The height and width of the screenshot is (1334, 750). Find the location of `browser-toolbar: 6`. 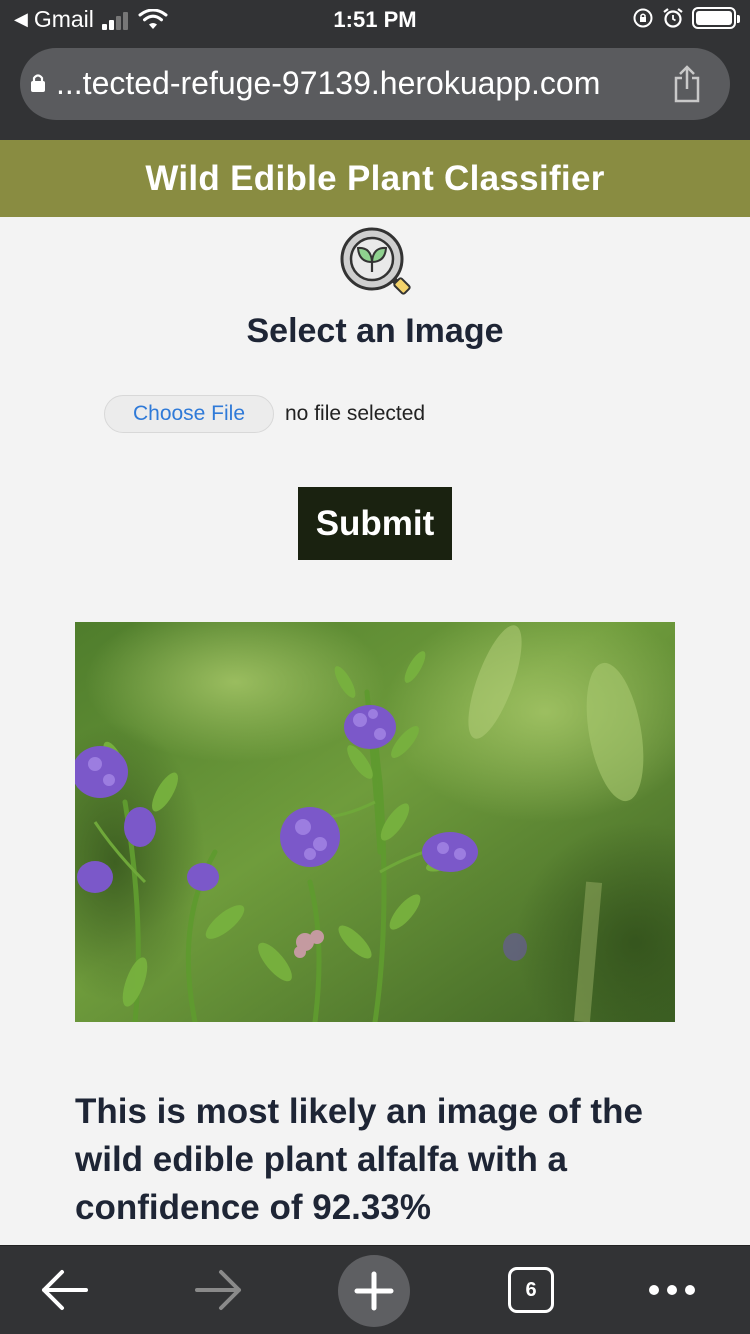

browser-toolbar: 6 is located at coordinates (375, 1289).